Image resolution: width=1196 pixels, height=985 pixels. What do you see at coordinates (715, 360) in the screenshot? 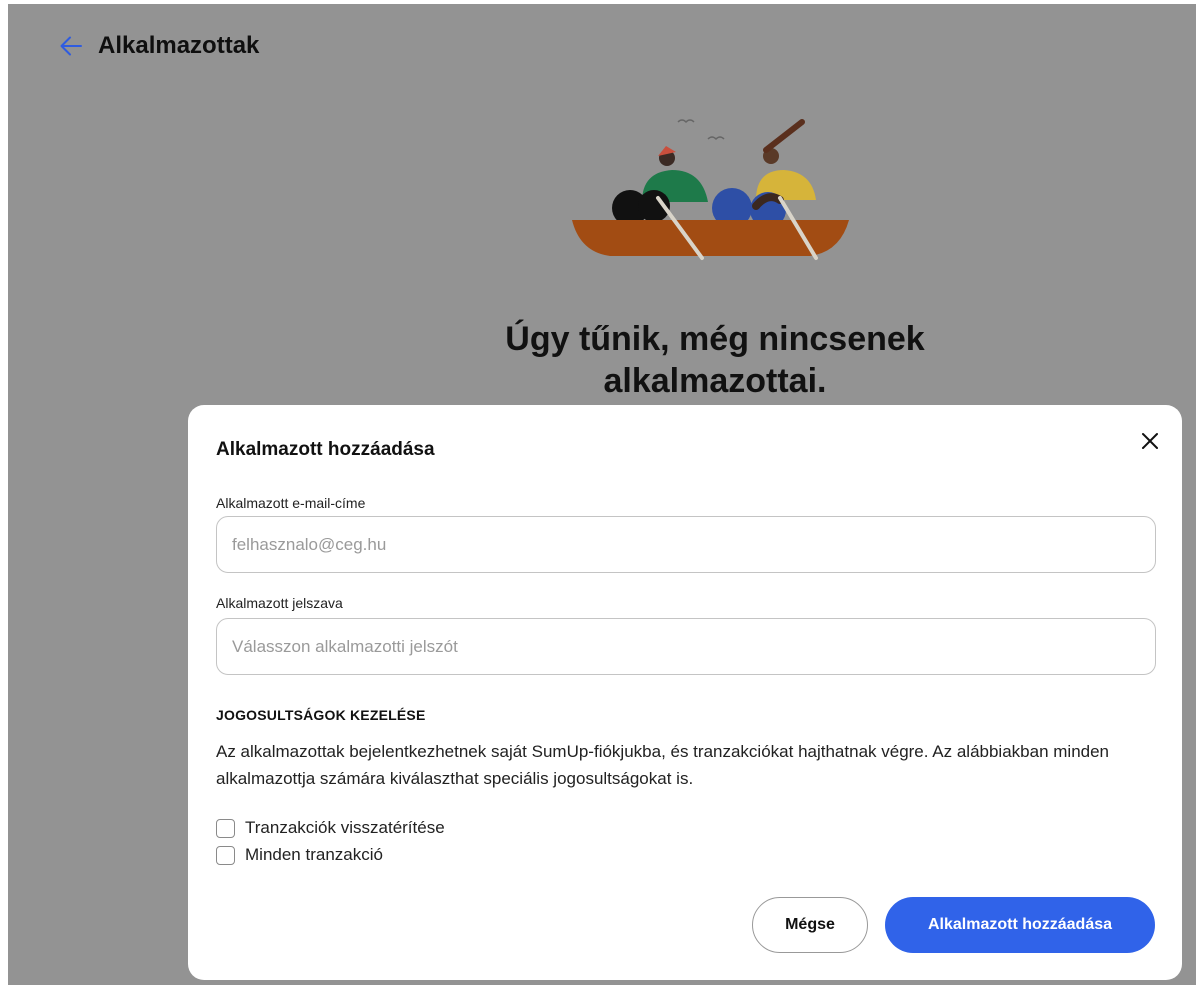
I see `empty-state-title: Úgy tűnik, még nincsenek alkalmazottai.` at bounding box center [715, 360].